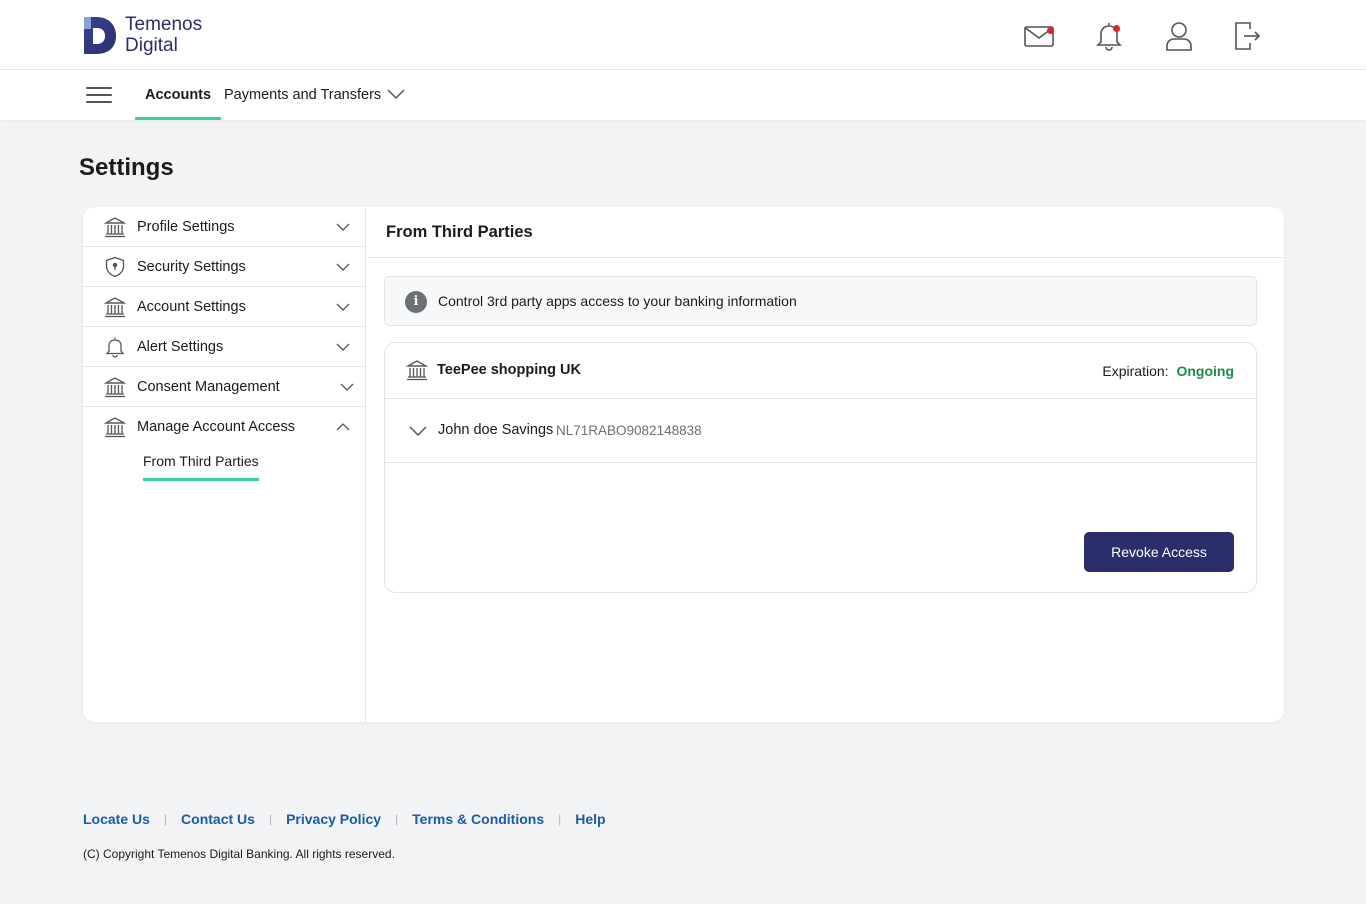 This screenshot has width=1366, height=904. I want to click on expiration-status: Ongoing, so click(1205, 371).